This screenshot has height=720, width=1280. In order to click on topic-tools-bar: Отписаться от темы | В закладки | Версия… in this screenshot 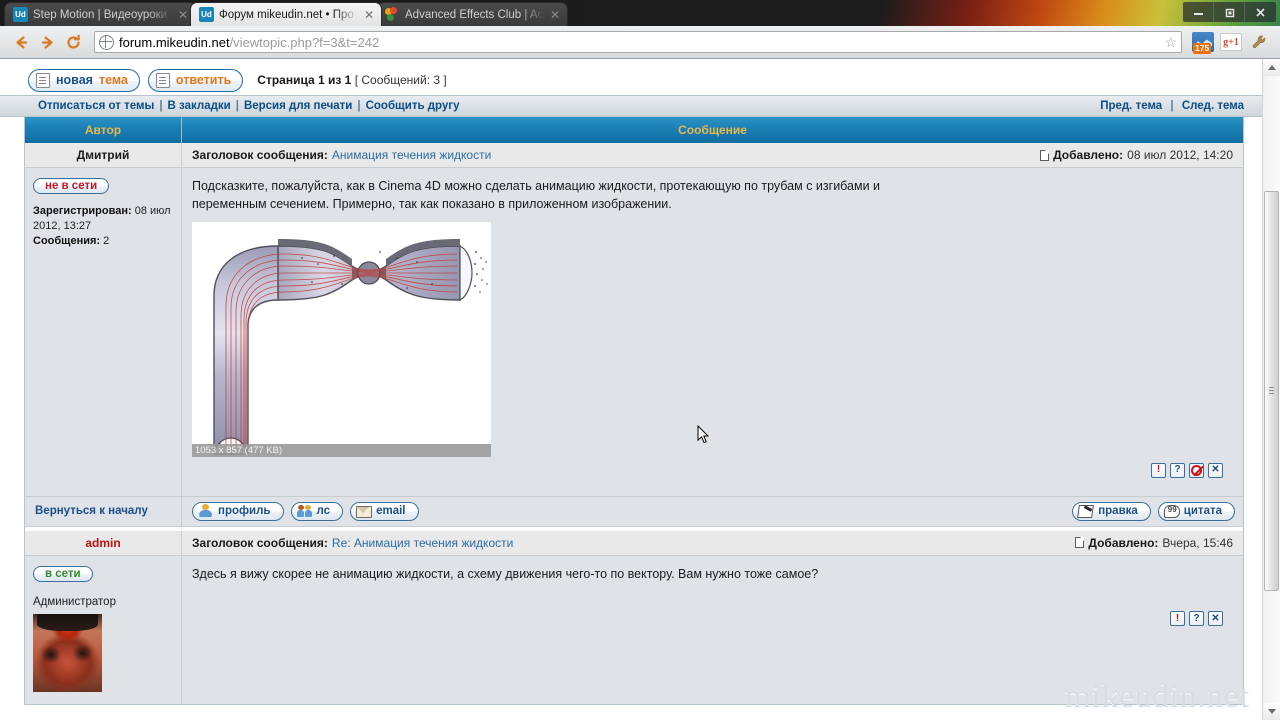, I will do `click(631, 106)`.